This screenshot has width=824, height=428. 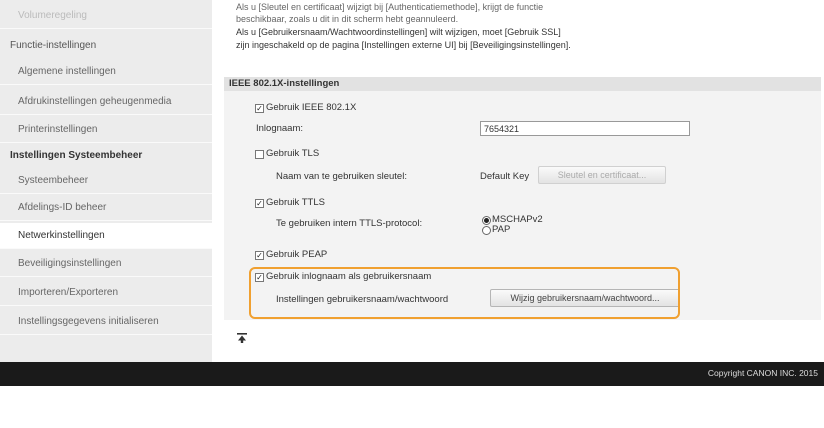 I want to click on ttls-protocol-label: Te gebruiken intern TTLS-protocol:, so click(x=349, y=223).